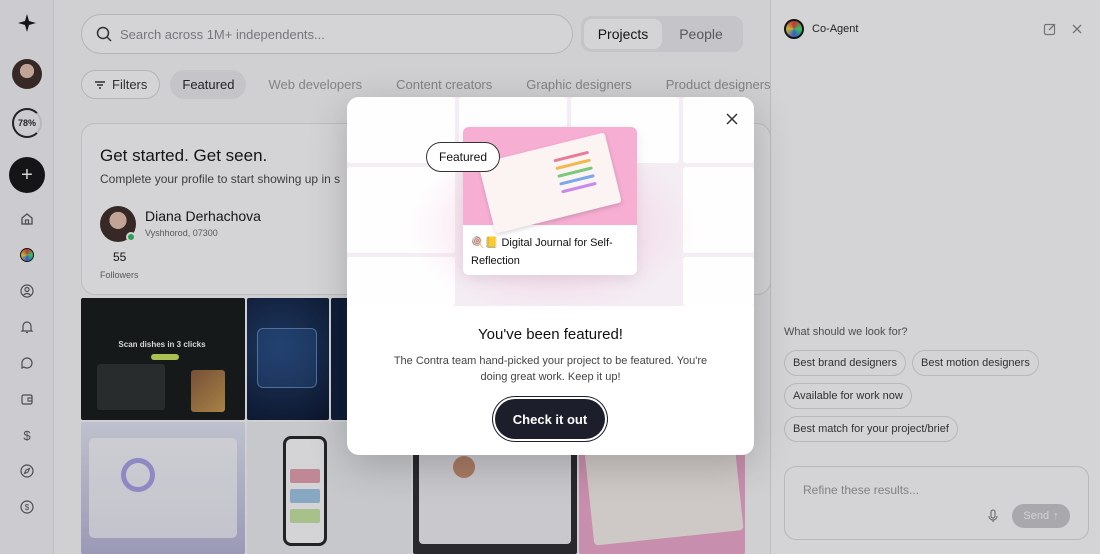 This screenshot has width=1100, height=554. I want to click on check-it-out-button: Check it out, so click(550, 419).